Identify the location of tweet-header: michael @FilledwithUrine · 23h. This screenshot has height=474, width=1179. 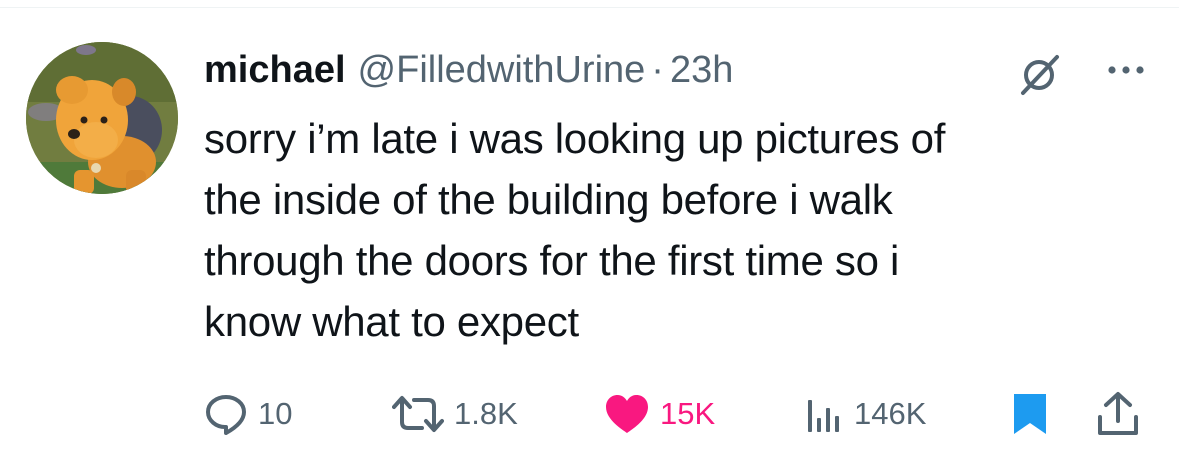
(604, 70).